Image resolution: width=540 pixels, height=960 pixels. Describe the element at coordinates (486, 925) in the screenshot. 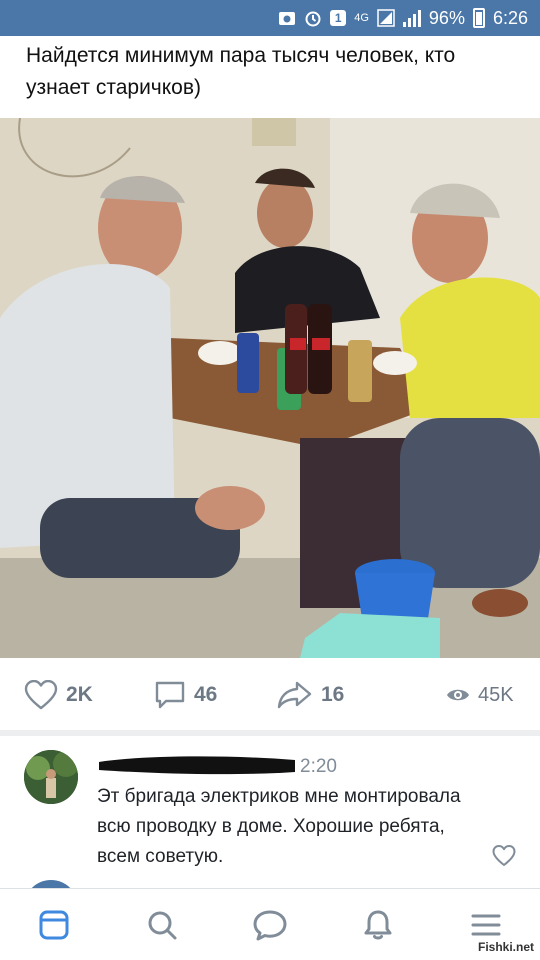

I see `menu-icon` at that location.